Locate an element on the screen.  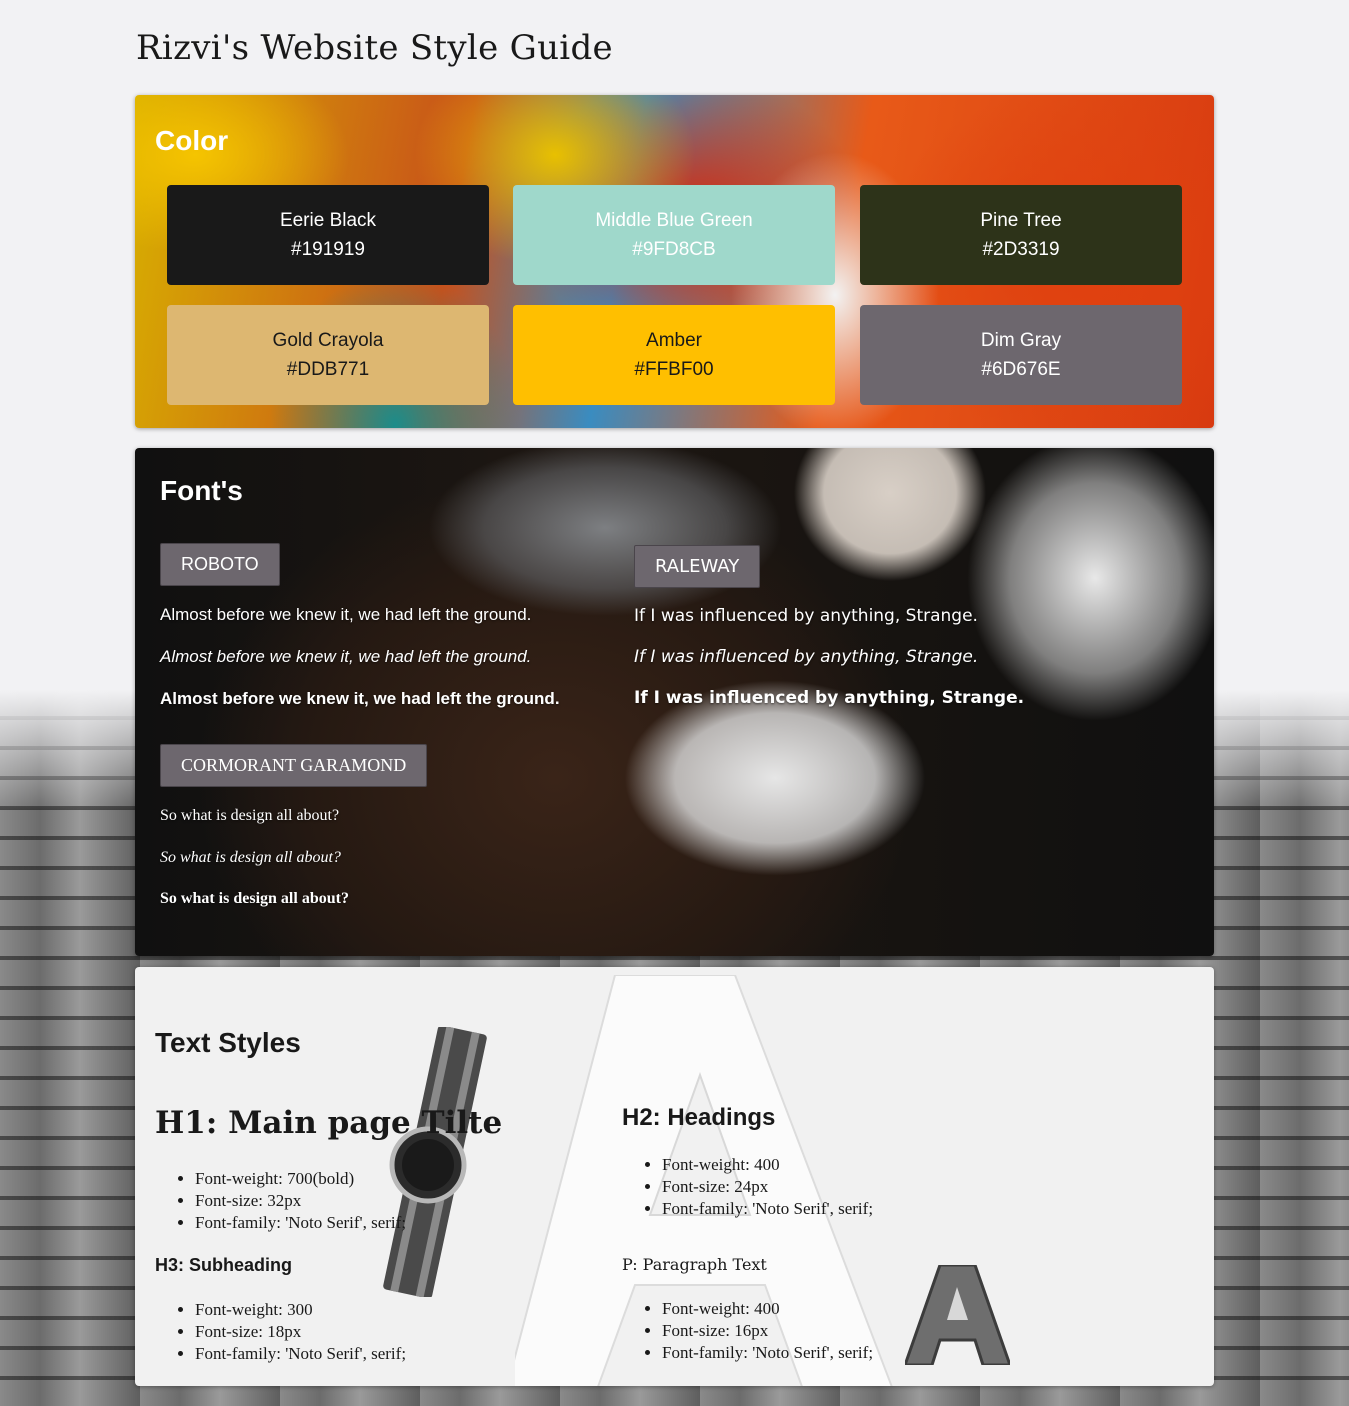
swatch-name: Amber is located at coordinates (674, 340).